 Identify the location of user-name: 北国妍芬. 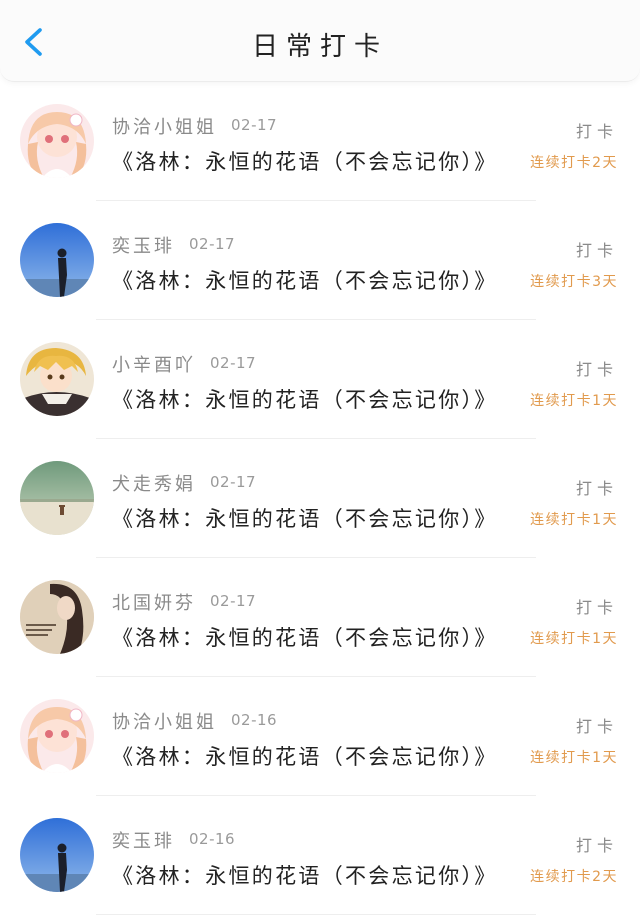
(154, 602).